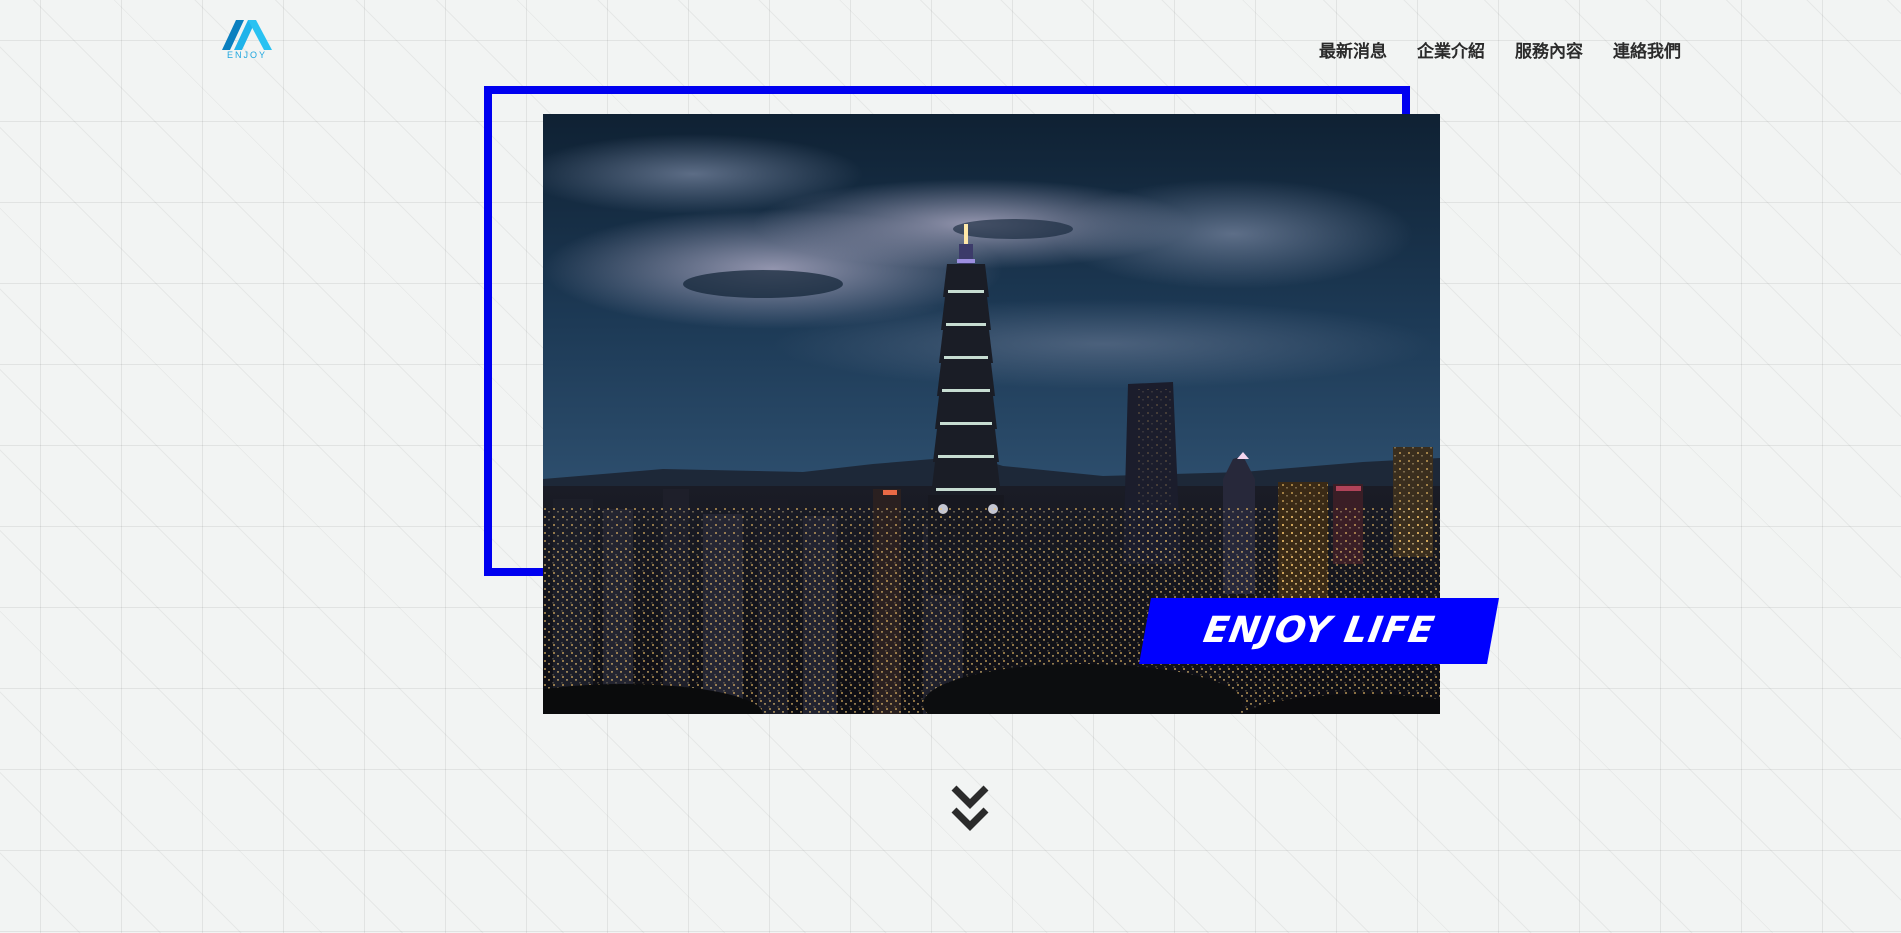  What do you see at coordinates (1451, 52) in the screenshot?
I see `nav-item-about: 企業介紹` at bounding box center [1451, 52].